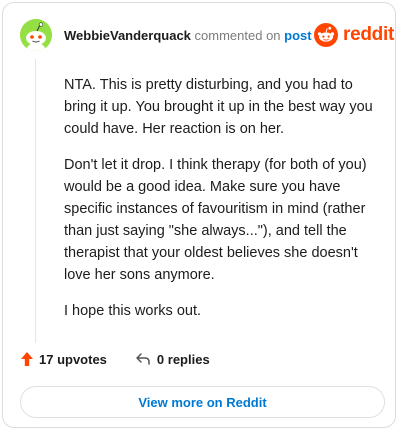 Image resolution: width=400 pixels, height=432 pixels. What do you see at coordinates (326, 35) in the screenshot?
I see `reddit-logo-icon` at bounding box center [326, 35].